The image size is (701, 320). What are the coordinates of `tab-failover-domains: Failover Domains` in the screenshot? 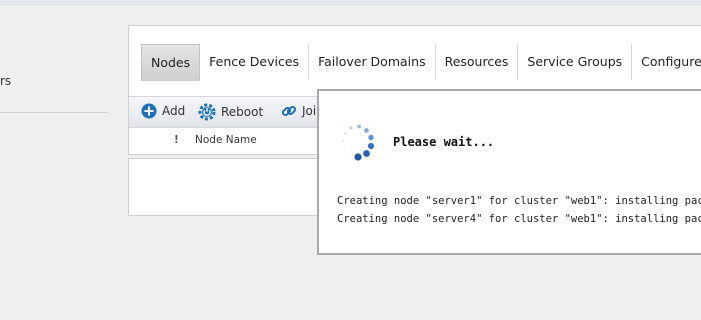 It's located at (372, 62).